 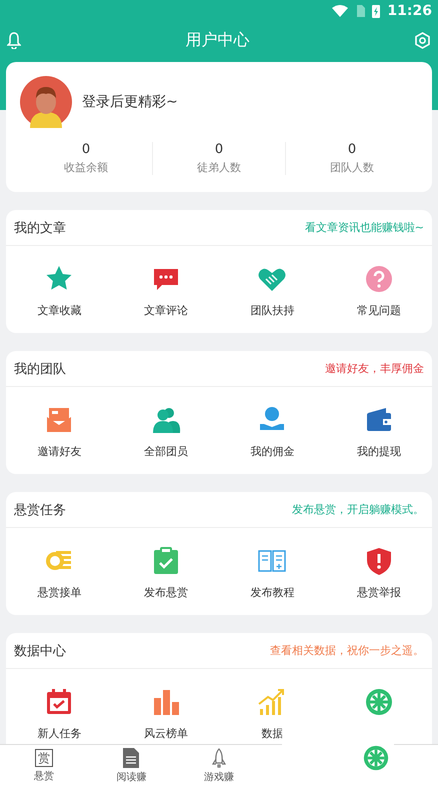 What do you see at coordinates (340, 11) in the screenshot?
I see `wifi-icon` at bounding box center [340, 11].